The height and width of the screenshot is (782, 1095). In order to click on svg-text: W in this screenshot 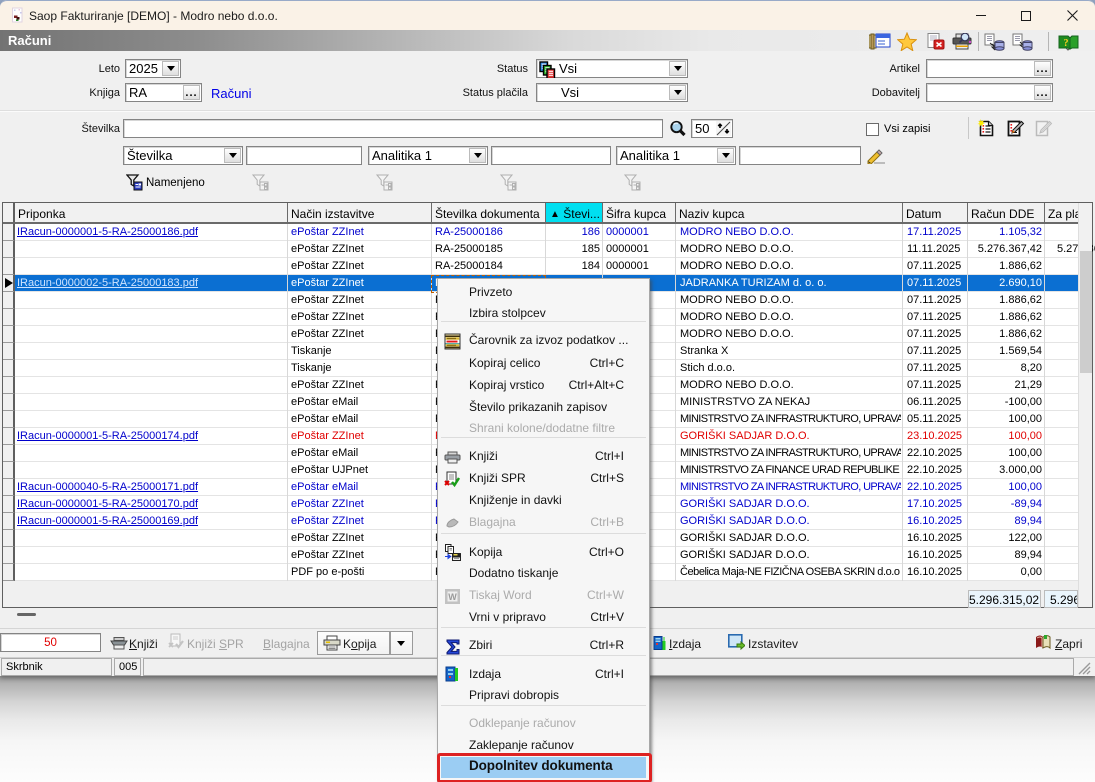, I will do `click(452, 597)`.